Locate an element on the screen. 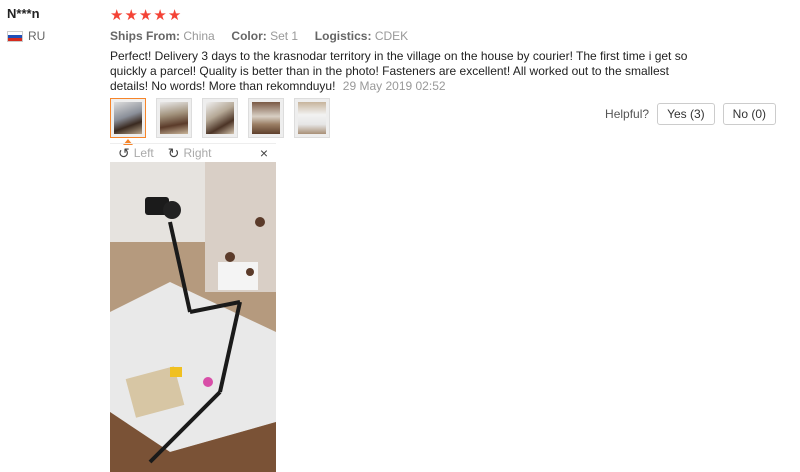  photo-viewer: ↺ Left ↻ Right × is located at coordinates (193, 307).